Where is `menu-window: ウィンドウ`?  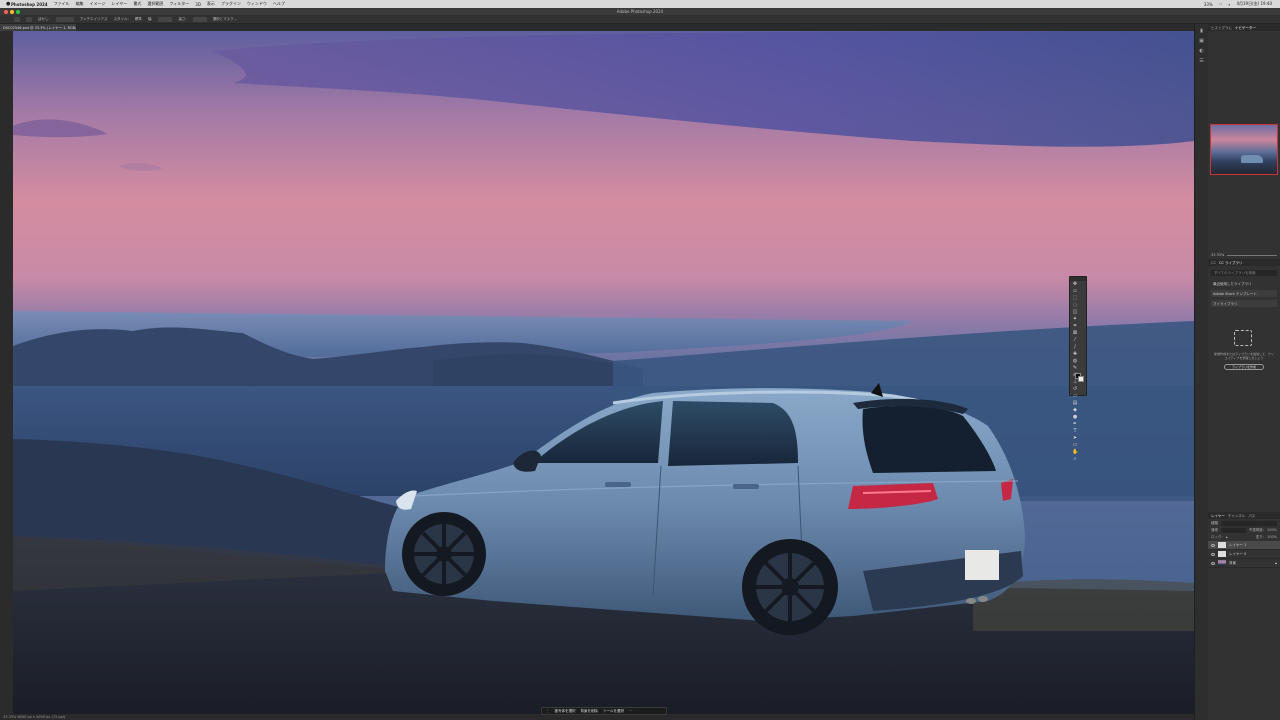 menu-window: ウィンドウ is located at coordinates (257, 4).